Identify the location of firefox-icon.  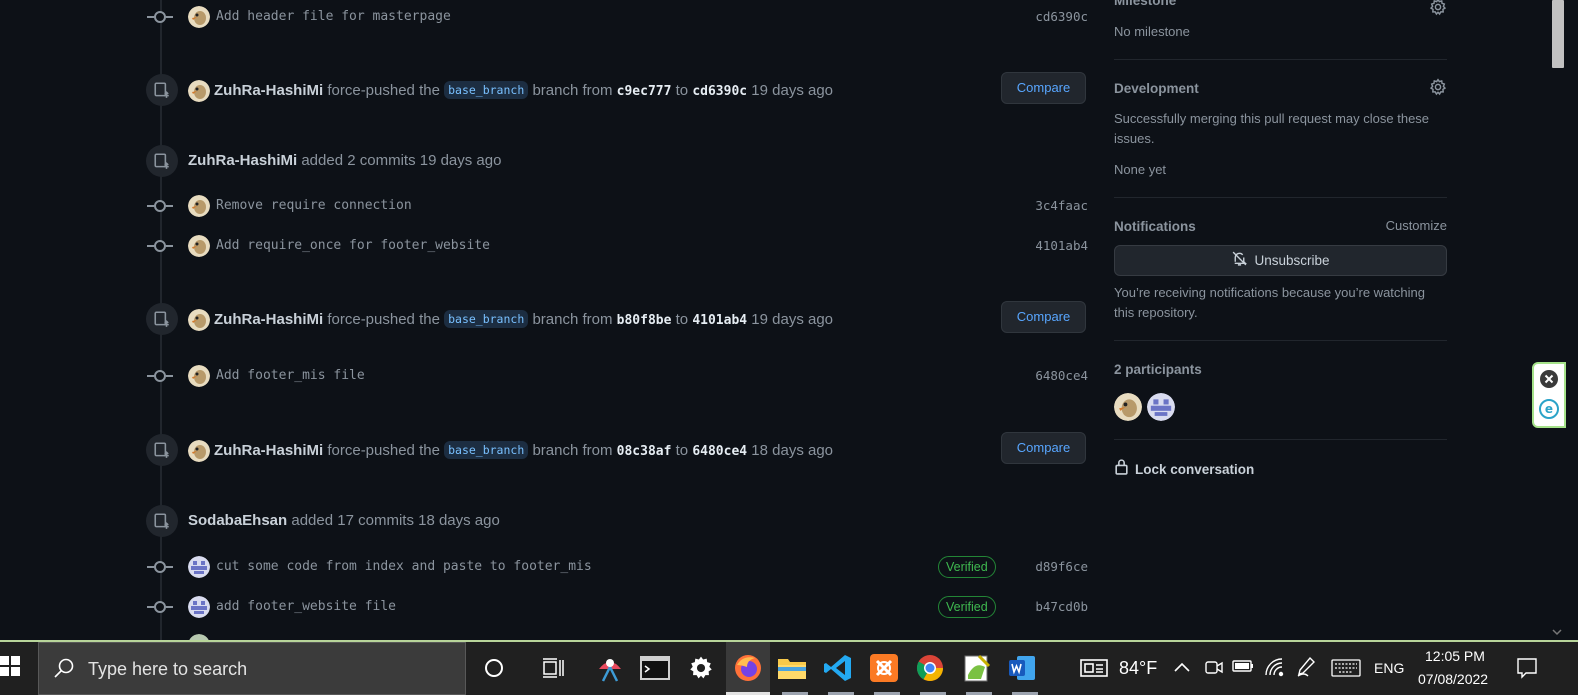
(748, 668).